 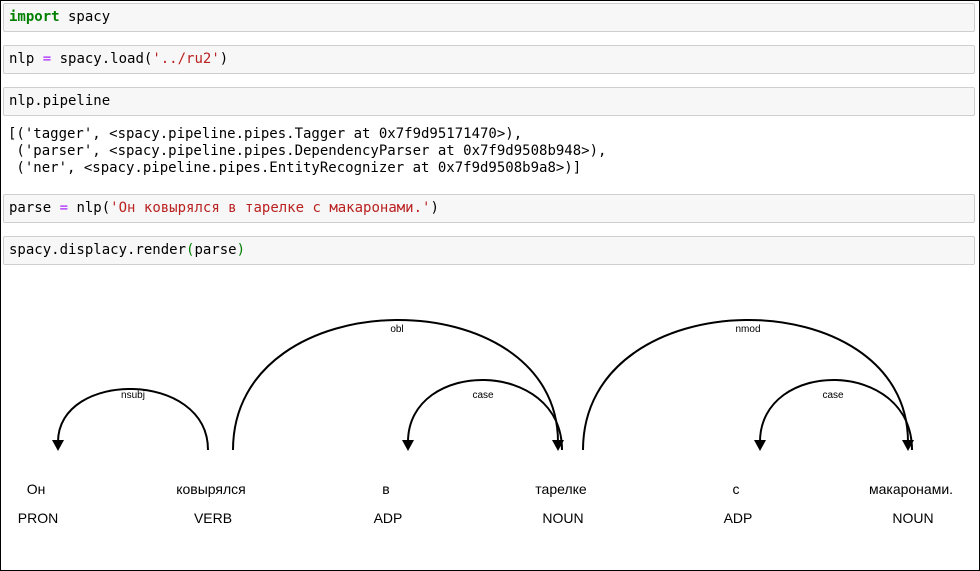 What do you see at coordinates (60, 101) in the screenshot?
I see `code-text: nlp.pipeline` at bounding box center [60, 101].